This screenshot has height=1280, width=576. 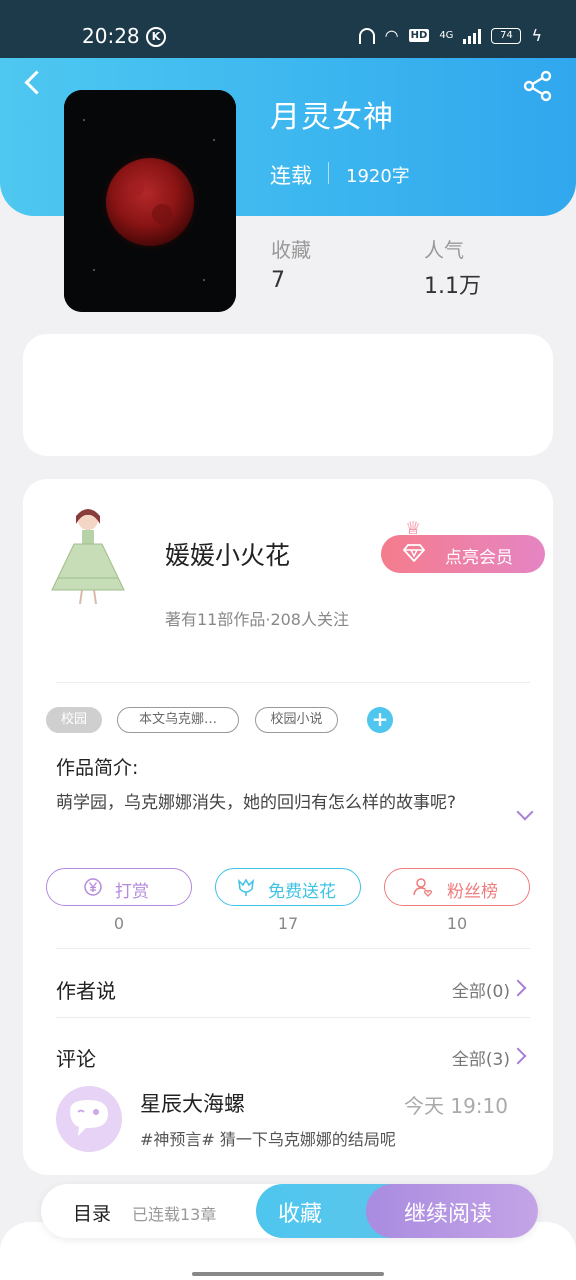 What do you see at coordinates (332, 117) in the screenshot?
I see `book-title: 月灵女神` at bounding box center [332, 117].